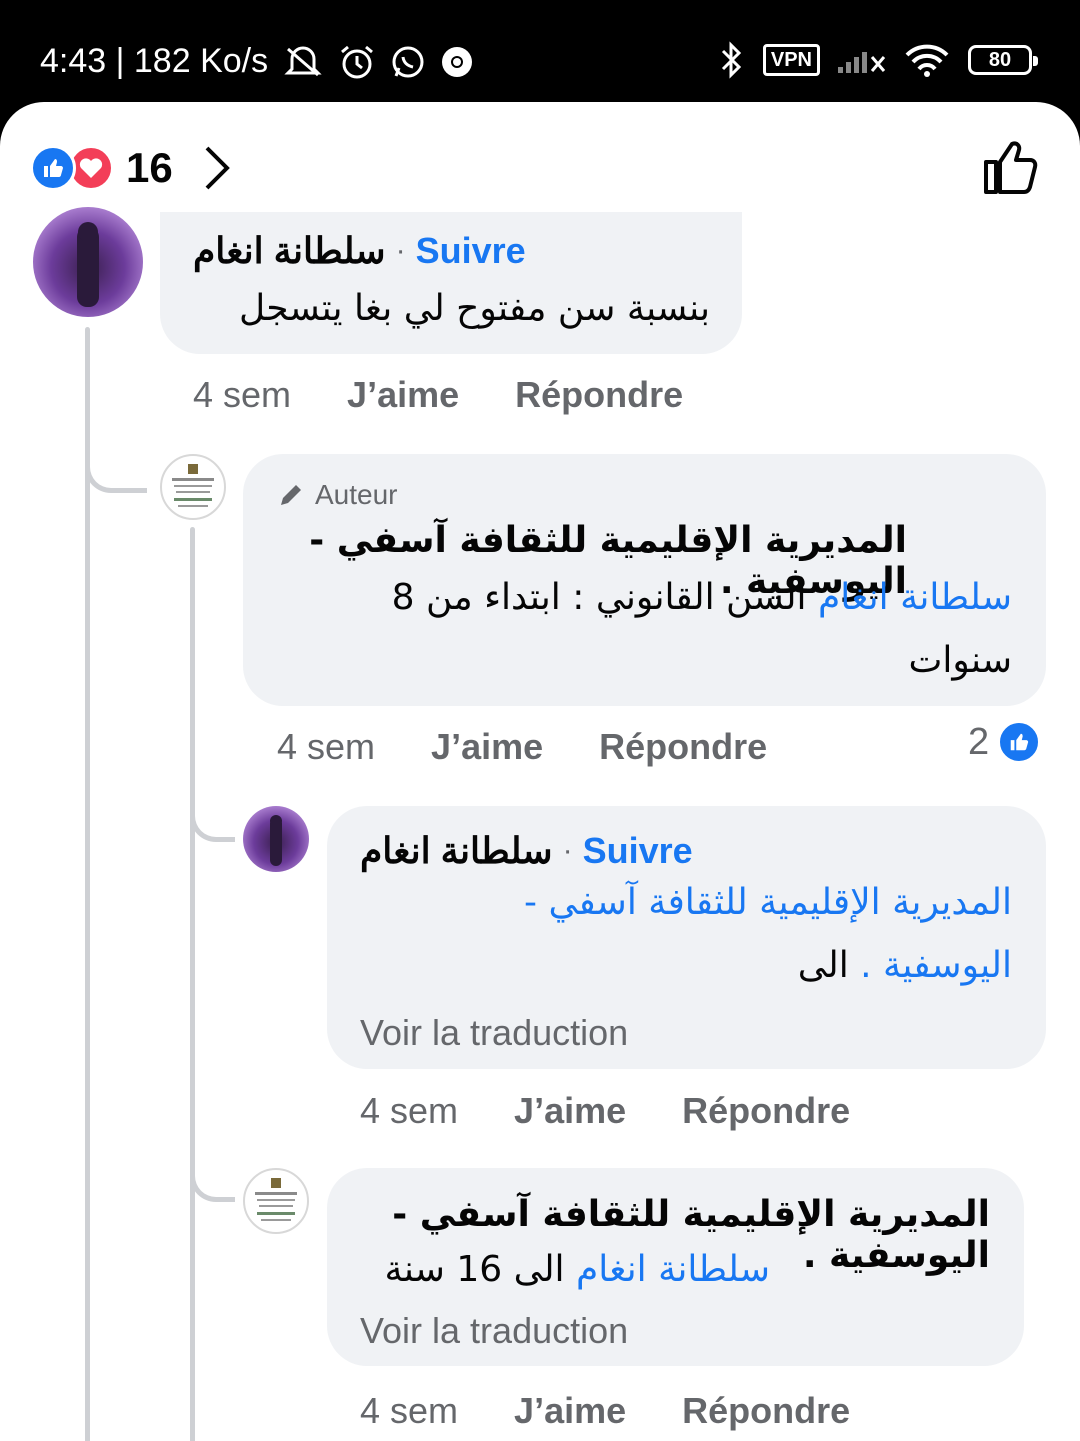  I want to click on mention-link: المديرية الإقليمية للثقافة آسفي -, so click(686, 902).